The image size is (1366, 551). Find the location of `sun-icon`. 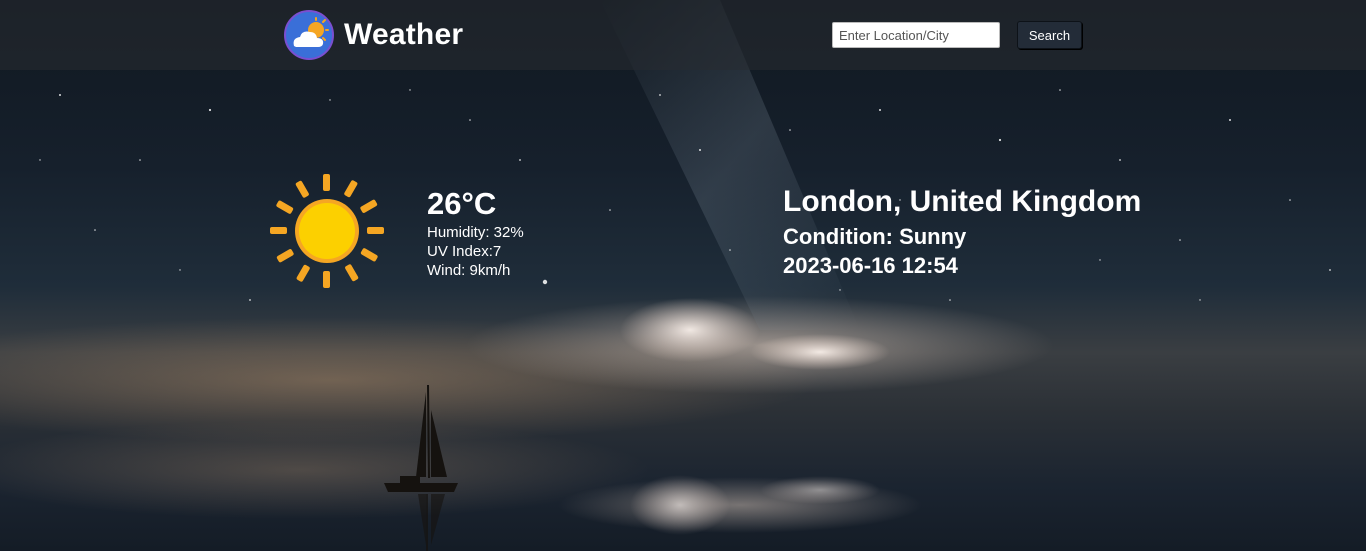

sun-icon is located at coordinates (327, 231).